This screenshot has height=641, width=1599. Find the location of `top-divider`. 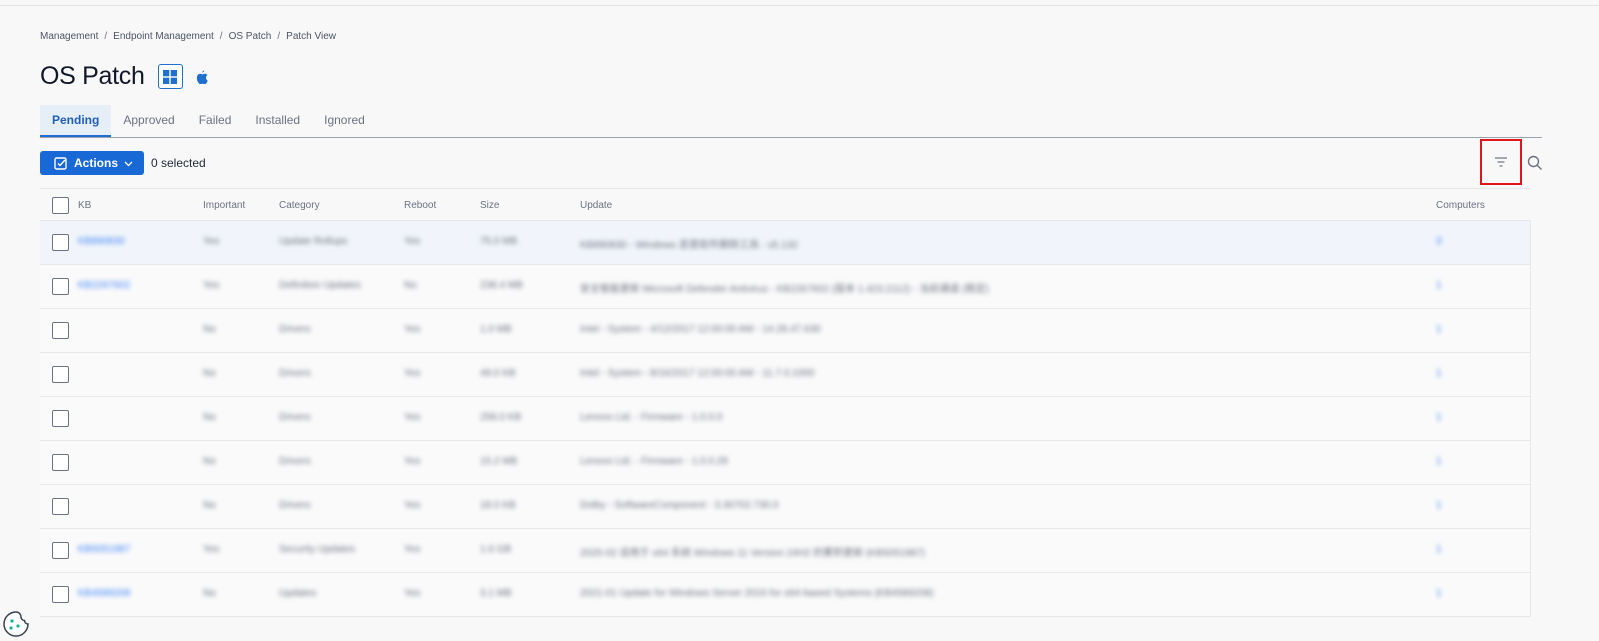

top-divider is located at coordinates (799, 5).